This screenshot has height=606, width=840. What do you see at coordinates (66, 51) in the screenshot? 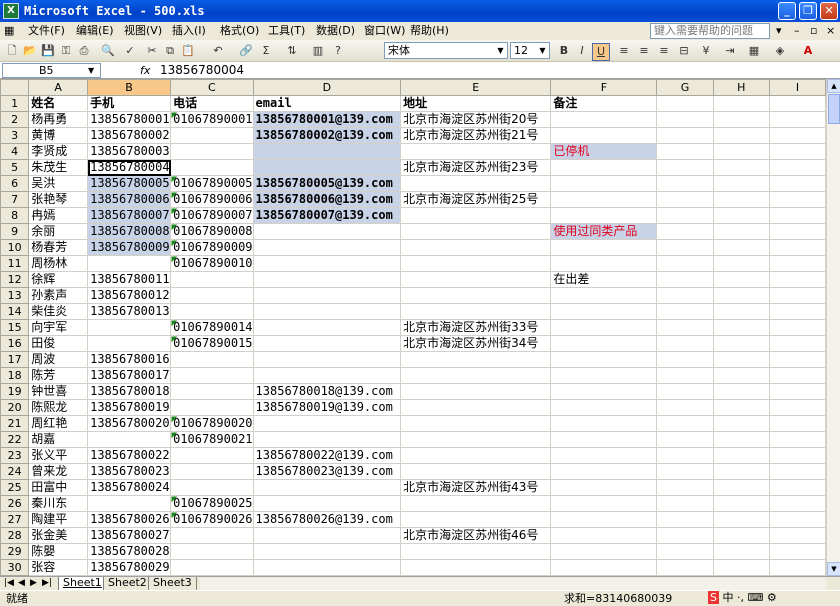
I see `permission-icon: ⚿` at bounding box center [66, 51].